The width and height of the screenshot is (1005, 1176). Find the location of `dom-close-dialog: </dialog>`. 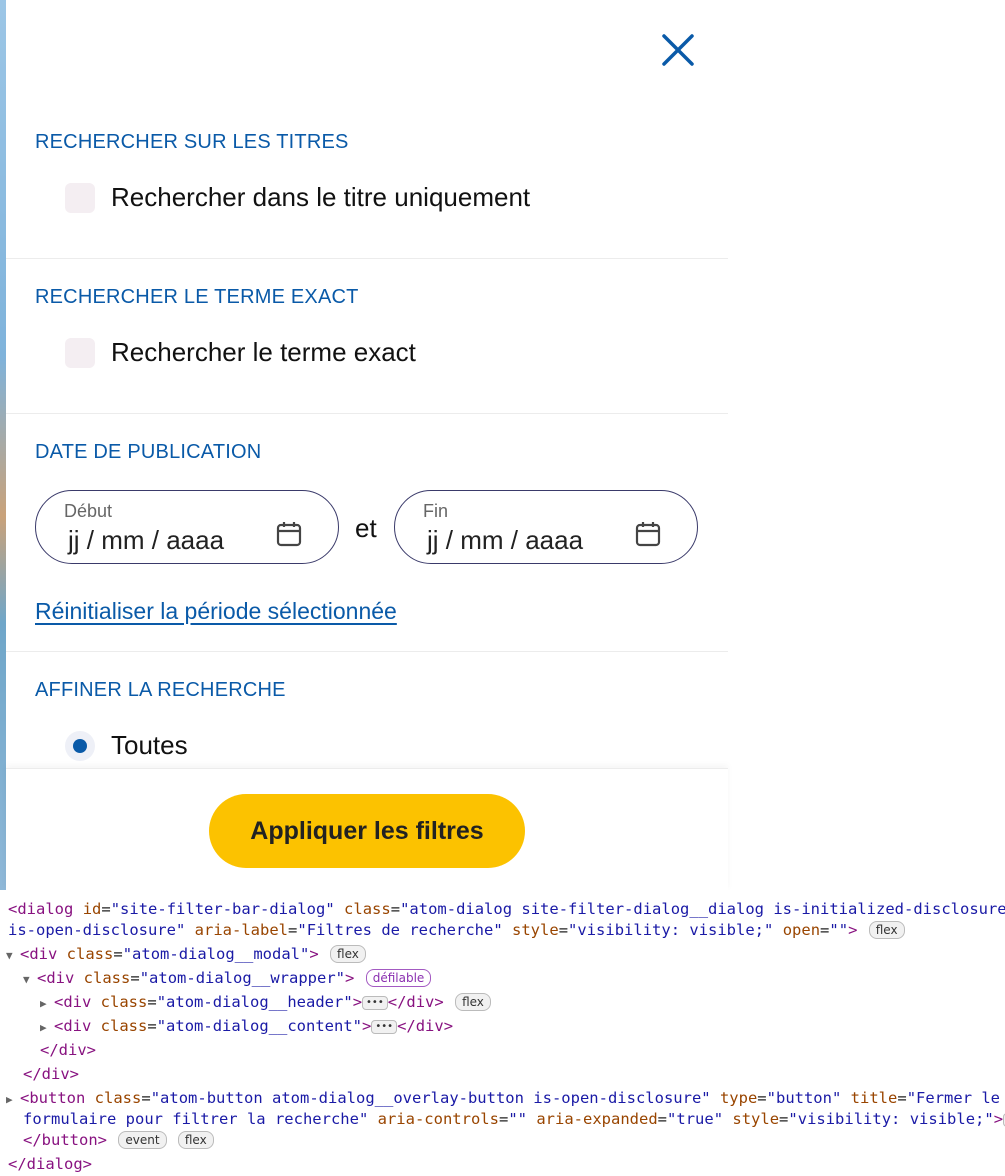

dom-close-dialog: </dialog> is located at coordinates (50, 1164).